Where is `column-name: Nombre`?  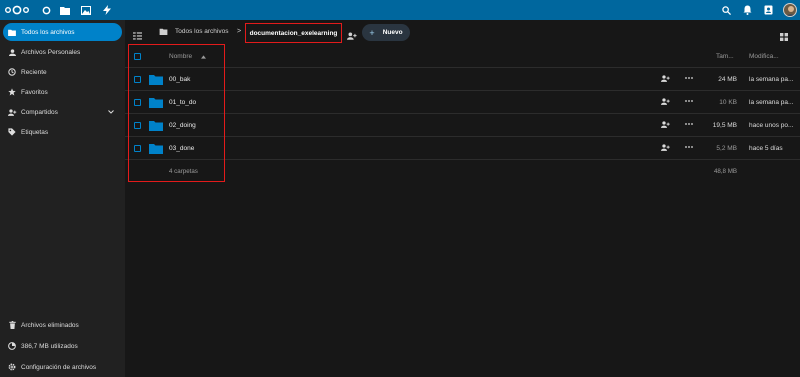
column-name: Nombre is located at coordinates (180, 56).